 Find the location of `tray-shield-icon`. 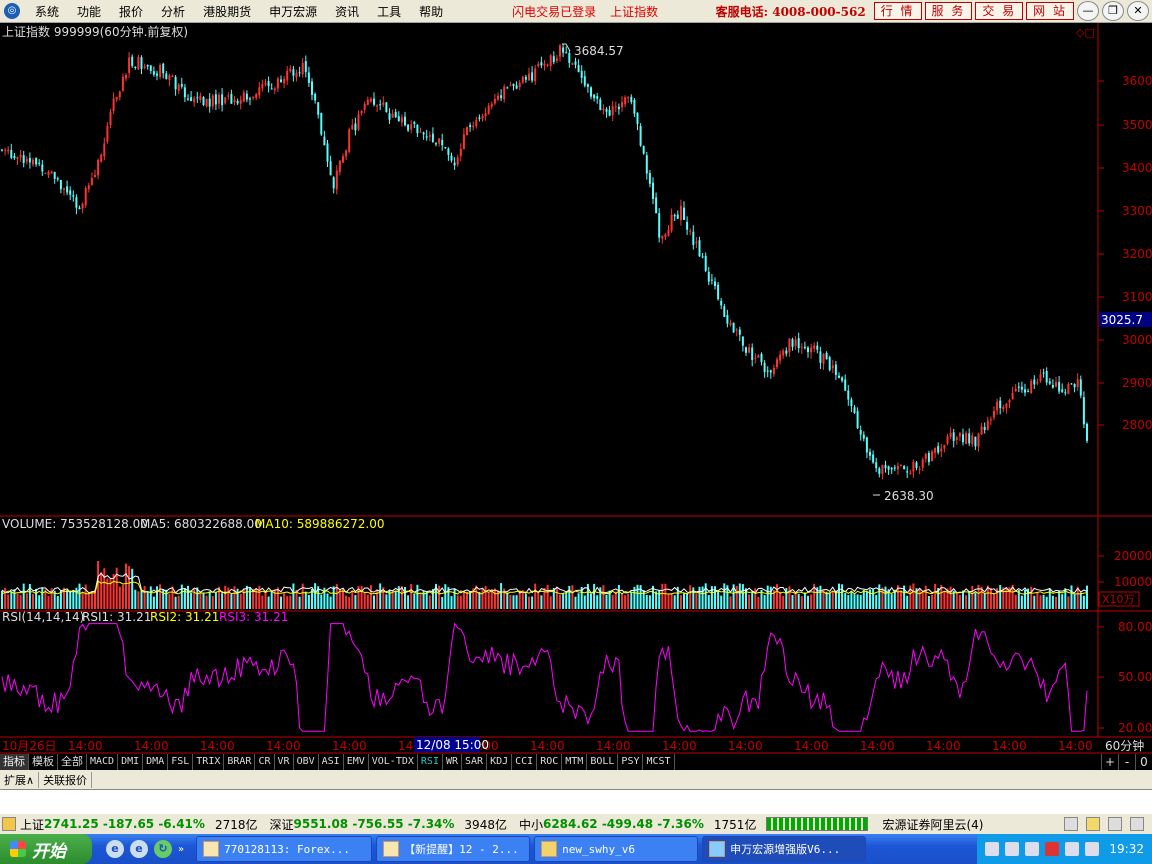

tray-shield-icon is located at coordinates (1092, 849).